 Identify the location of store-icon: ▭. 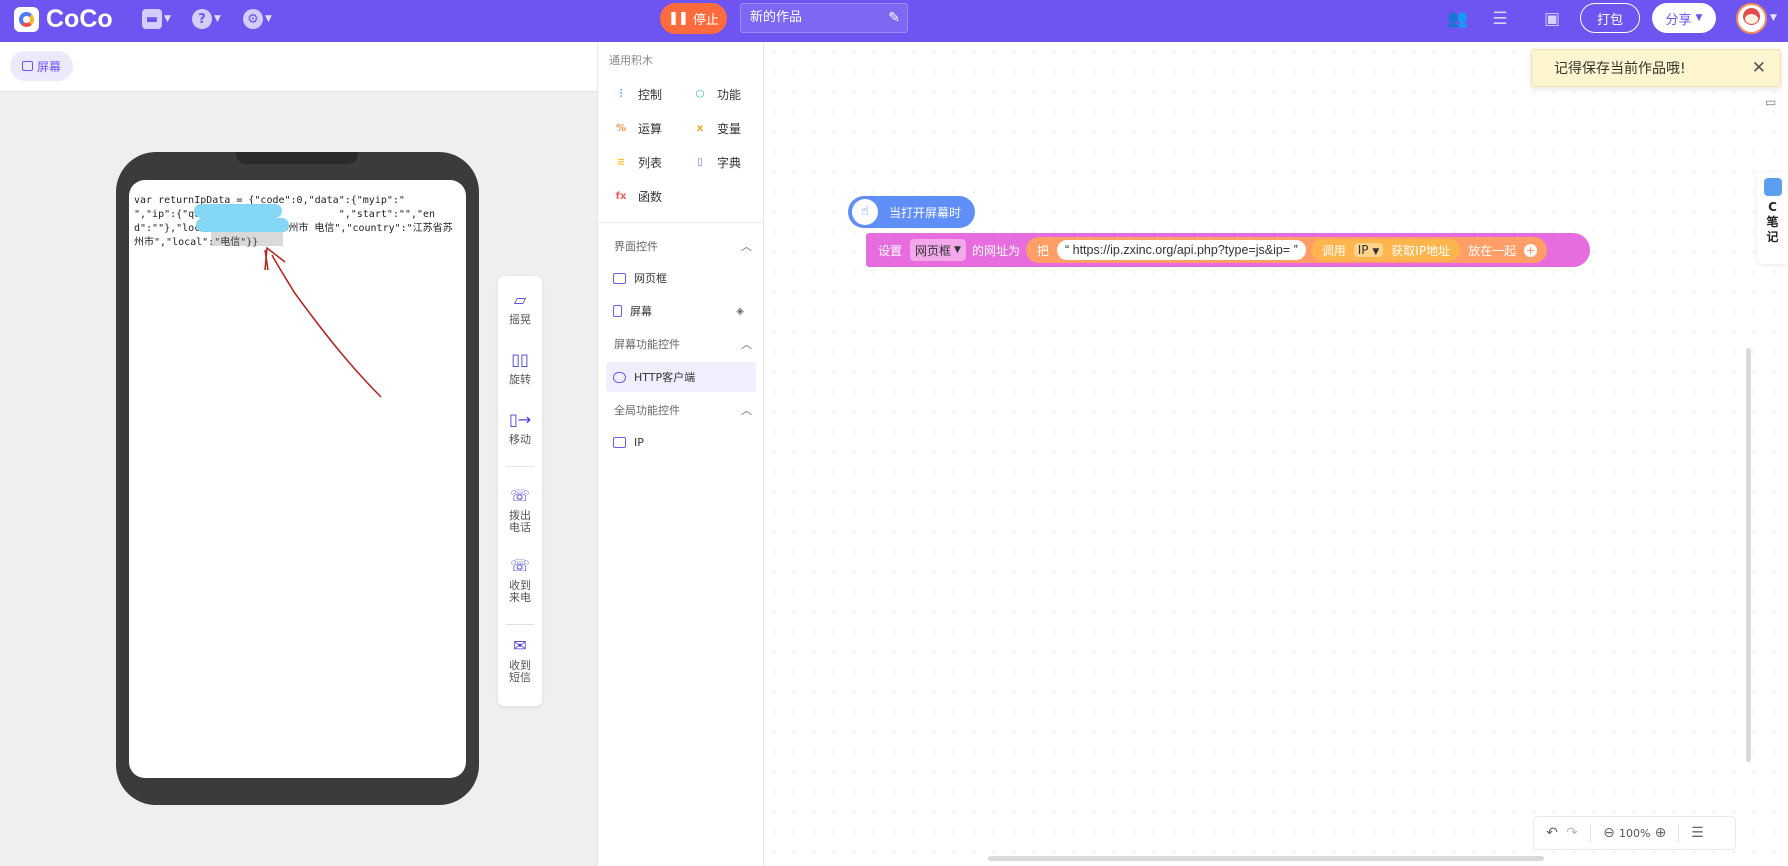
(1770, 102).